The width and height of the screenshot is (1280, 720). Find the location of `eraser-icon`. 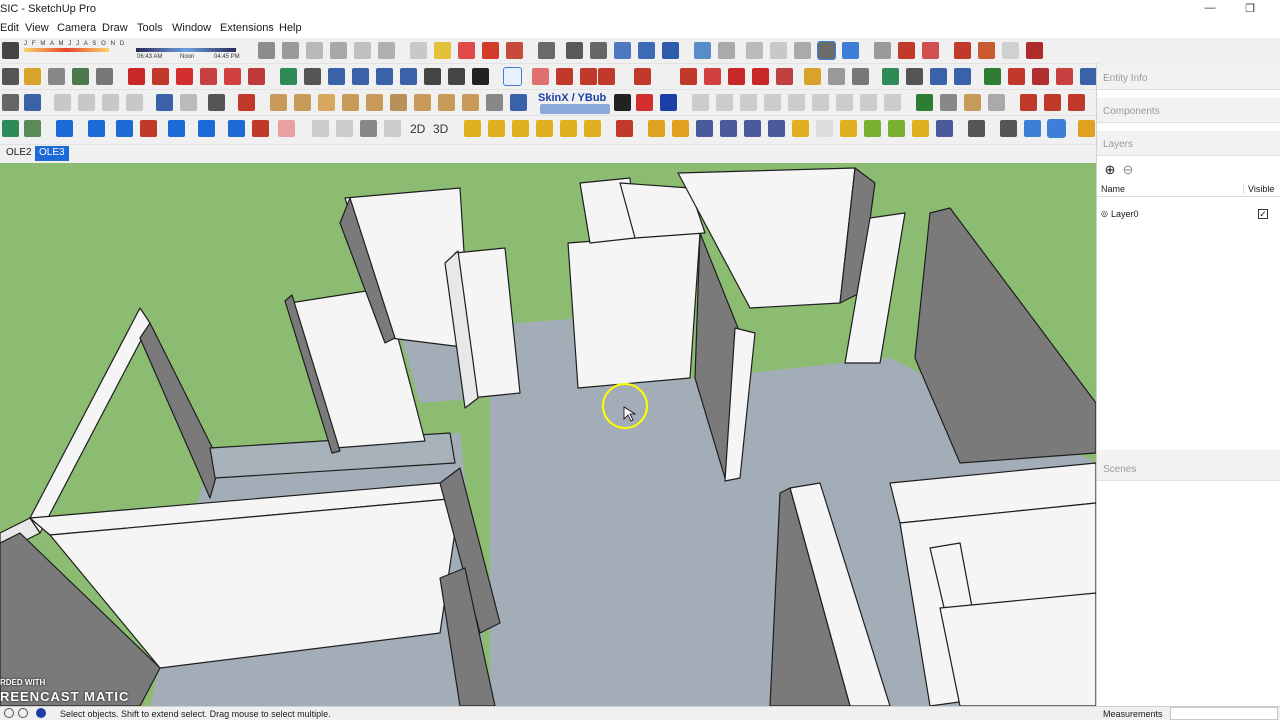

eraser-icon is located at coordinates (540, 76).